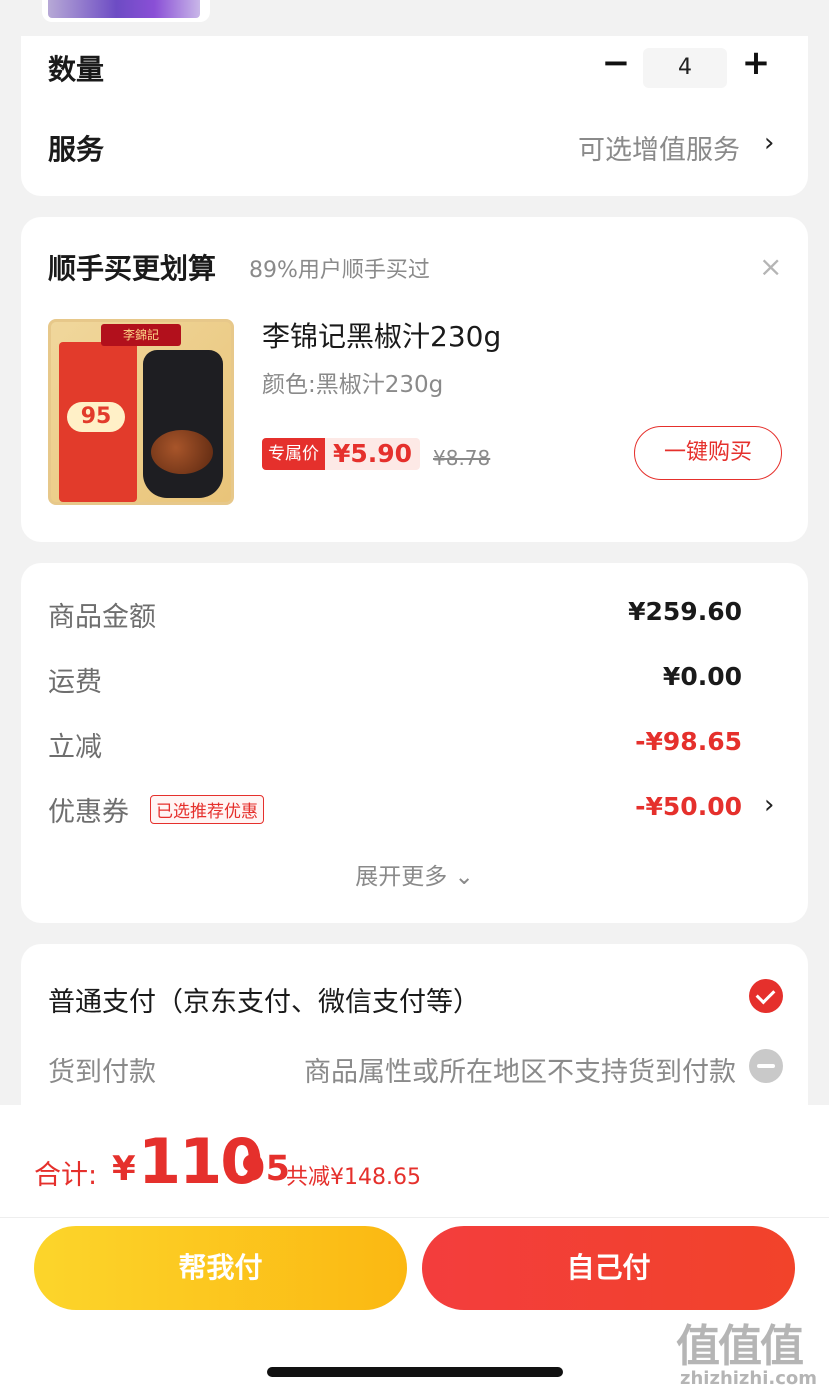 The width and height of the screenshot is (829, 1395). I want to click on expand-more-button: 展开更多 ⌄, so click(414, 874).